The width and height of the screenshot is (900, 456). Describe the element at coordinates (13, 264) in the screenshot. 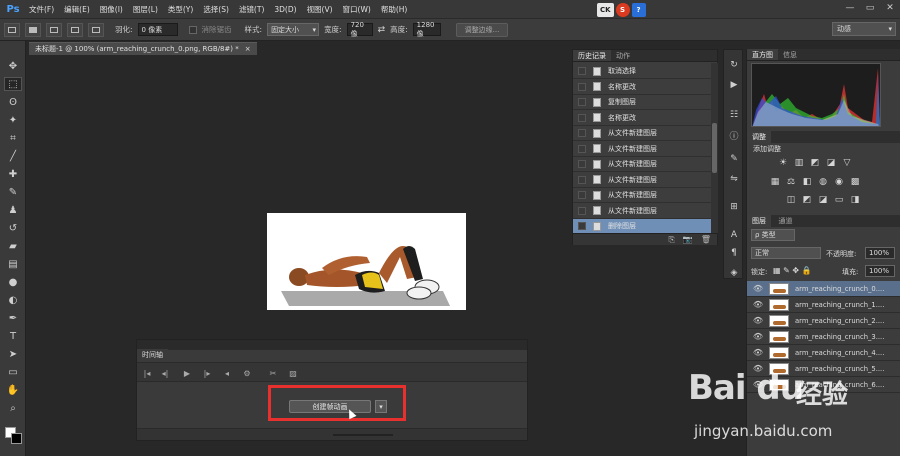

I see `gradient-tool-icon: ▤` at that location.